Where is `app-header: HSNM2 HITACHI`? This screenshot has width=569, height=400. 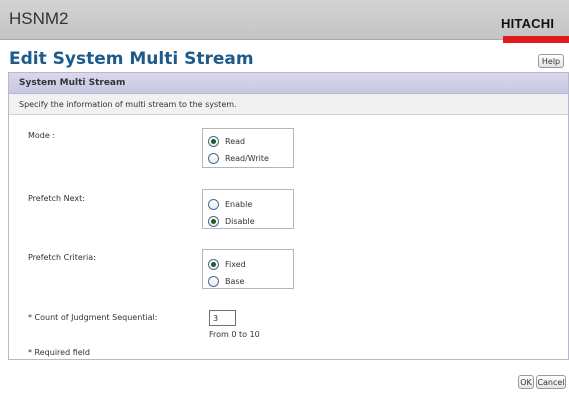 app-header: HSNM2 HITACHI is located at coordinates (284, 20).